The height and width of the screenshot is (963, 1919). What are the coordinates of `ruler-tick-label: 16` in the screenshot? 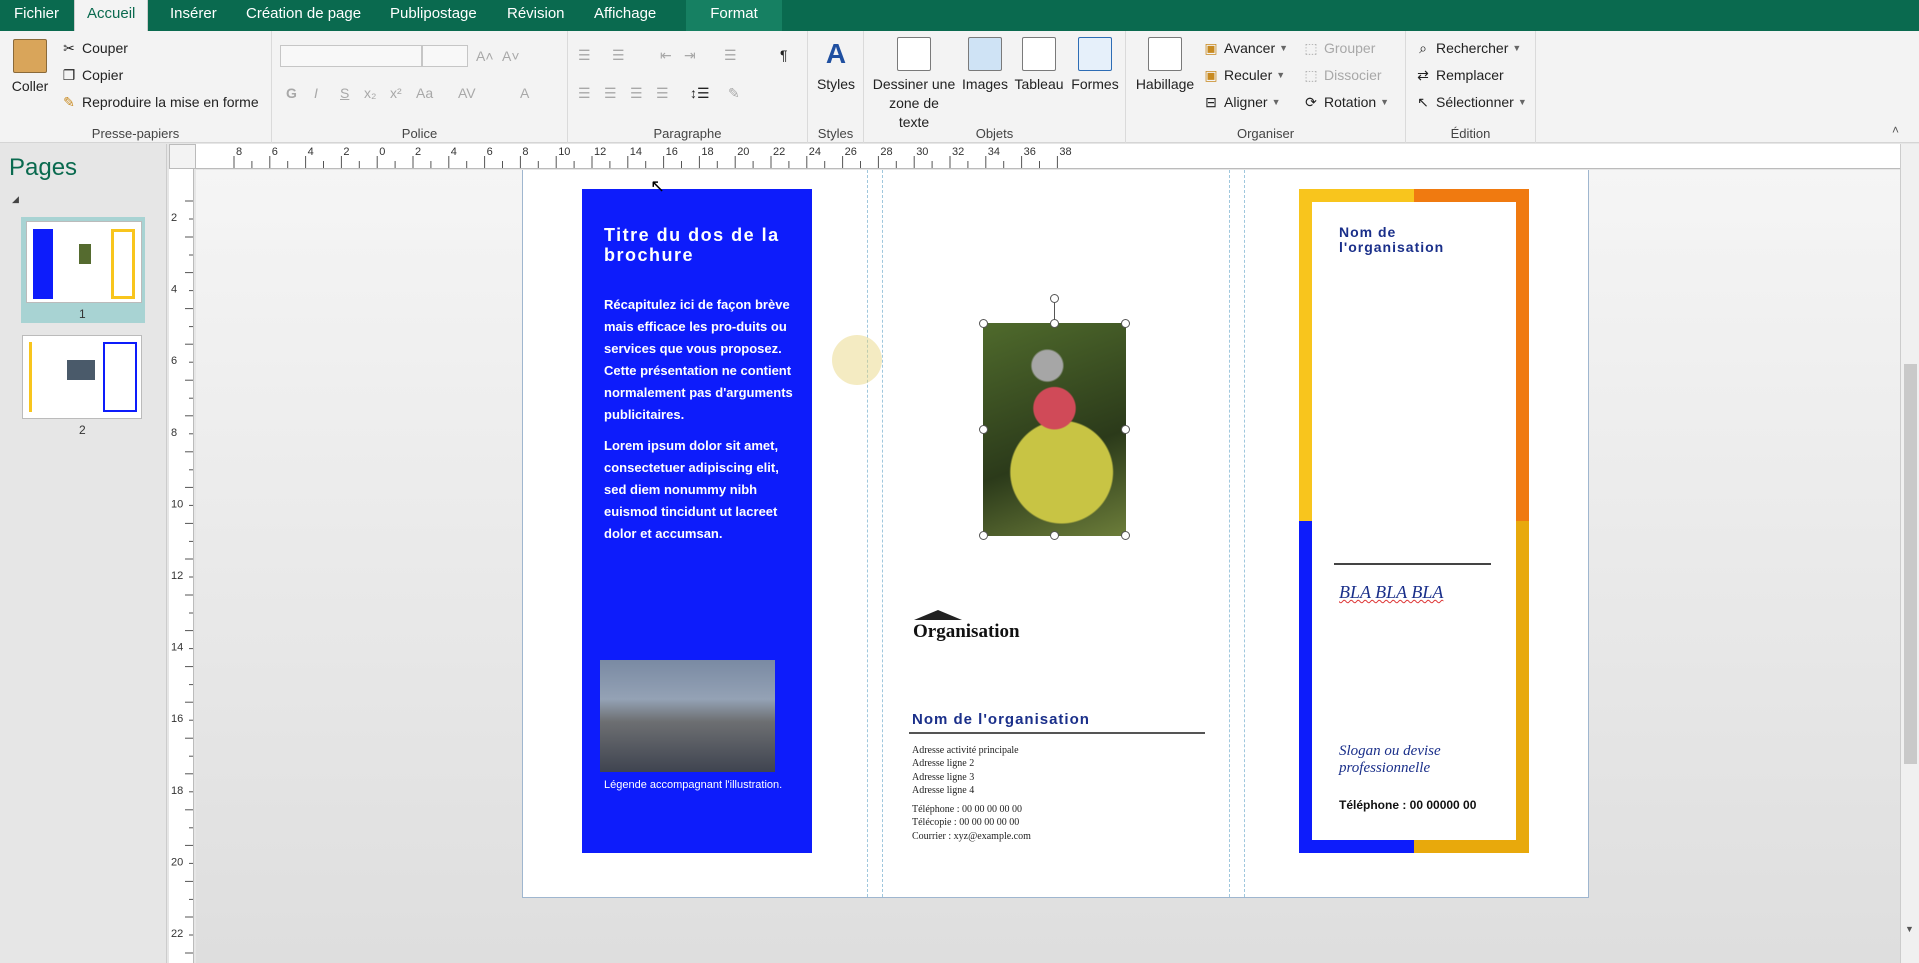 It's located at (672, 152).